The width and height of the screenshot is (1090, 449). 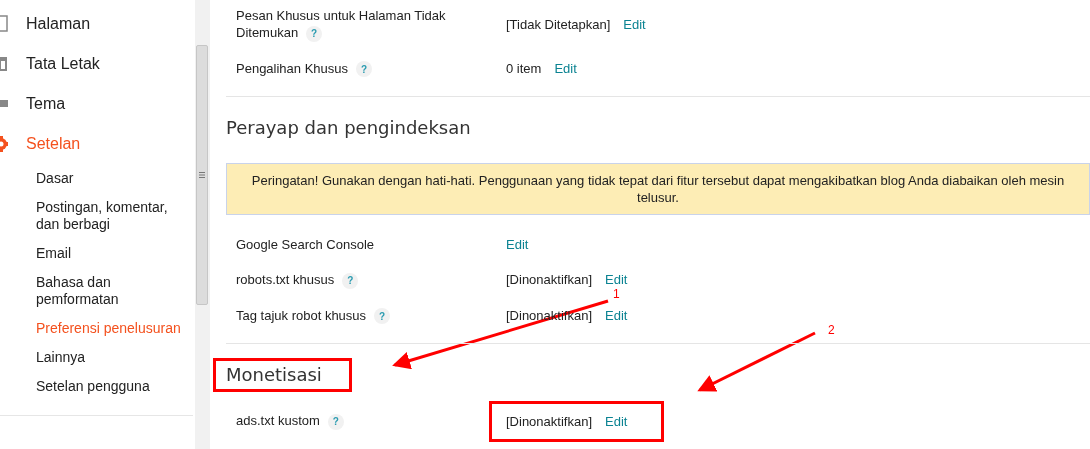 I want to click on scrollbar, so click(x=202, y=224).